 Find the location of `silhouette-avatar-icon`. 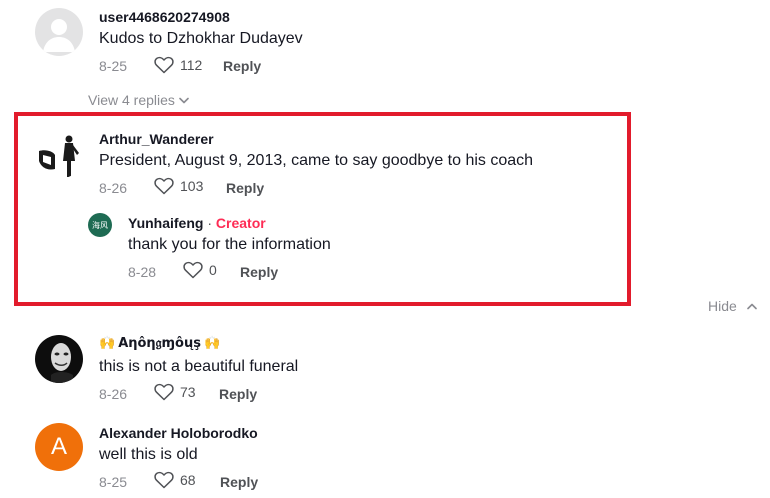

silhouette-avatar-icon is located at coordinates (59, 156).